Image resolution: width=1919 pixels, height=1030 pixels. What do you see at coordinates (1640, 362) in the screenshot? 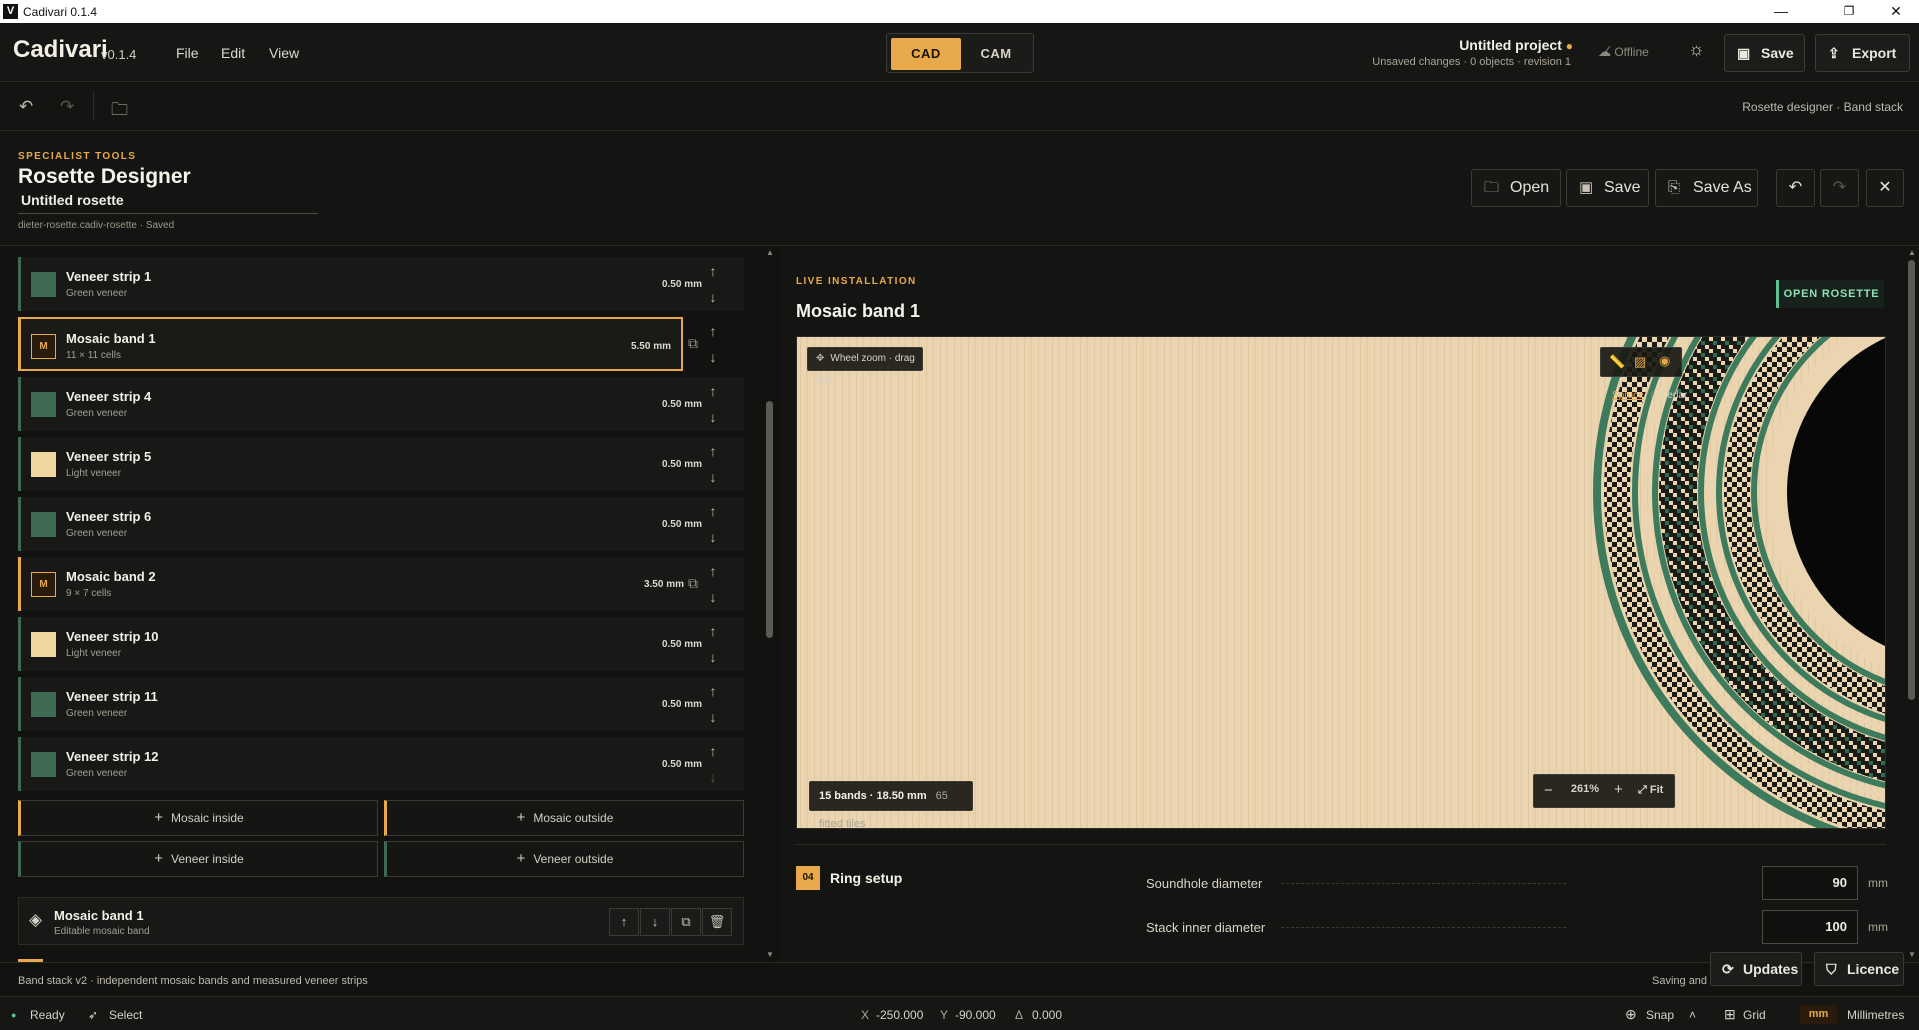
I see `image-icon: ▨` at bounding box center [1640, 362].